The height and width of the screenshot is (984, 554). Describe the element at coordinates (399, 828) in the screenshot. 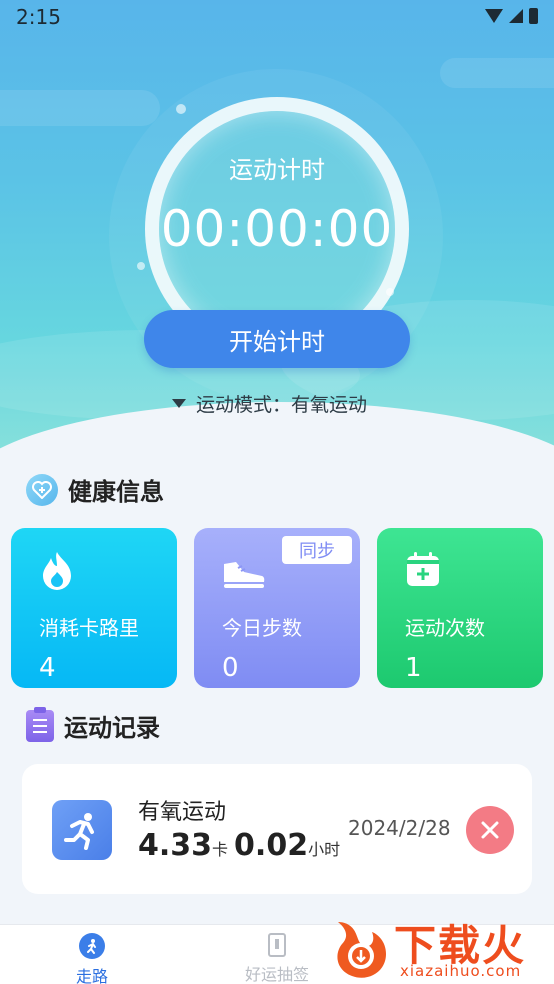

I see `record-date: 2024/2/28` at that location.